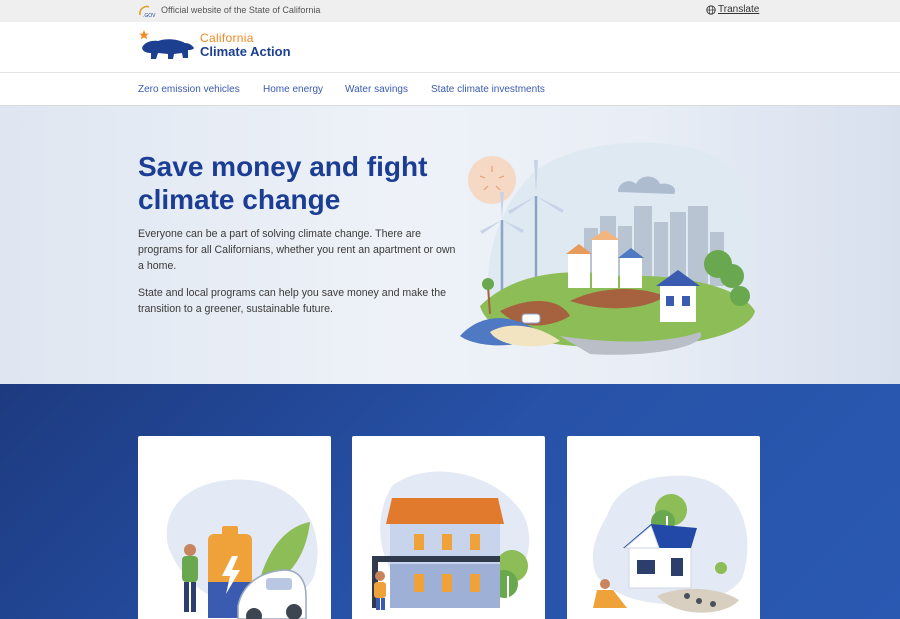 Image resolution: width=900 pixels, height=619 pixels. What do you see at coordinates (245, 51) in the screenshot?
I see `logo-text-climate-action: Climate Action` at bounding box center [245, 51].